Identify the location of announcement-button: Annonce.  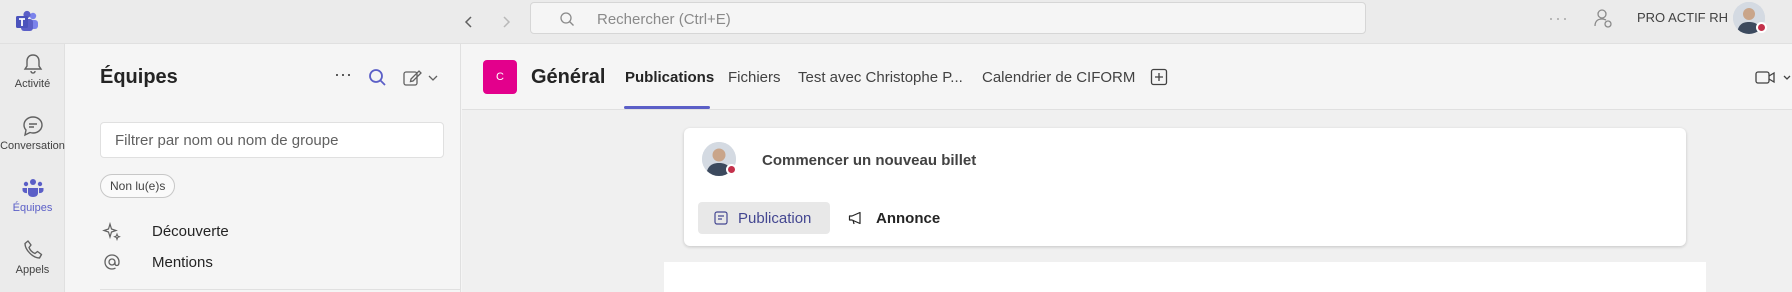
(906, 218).